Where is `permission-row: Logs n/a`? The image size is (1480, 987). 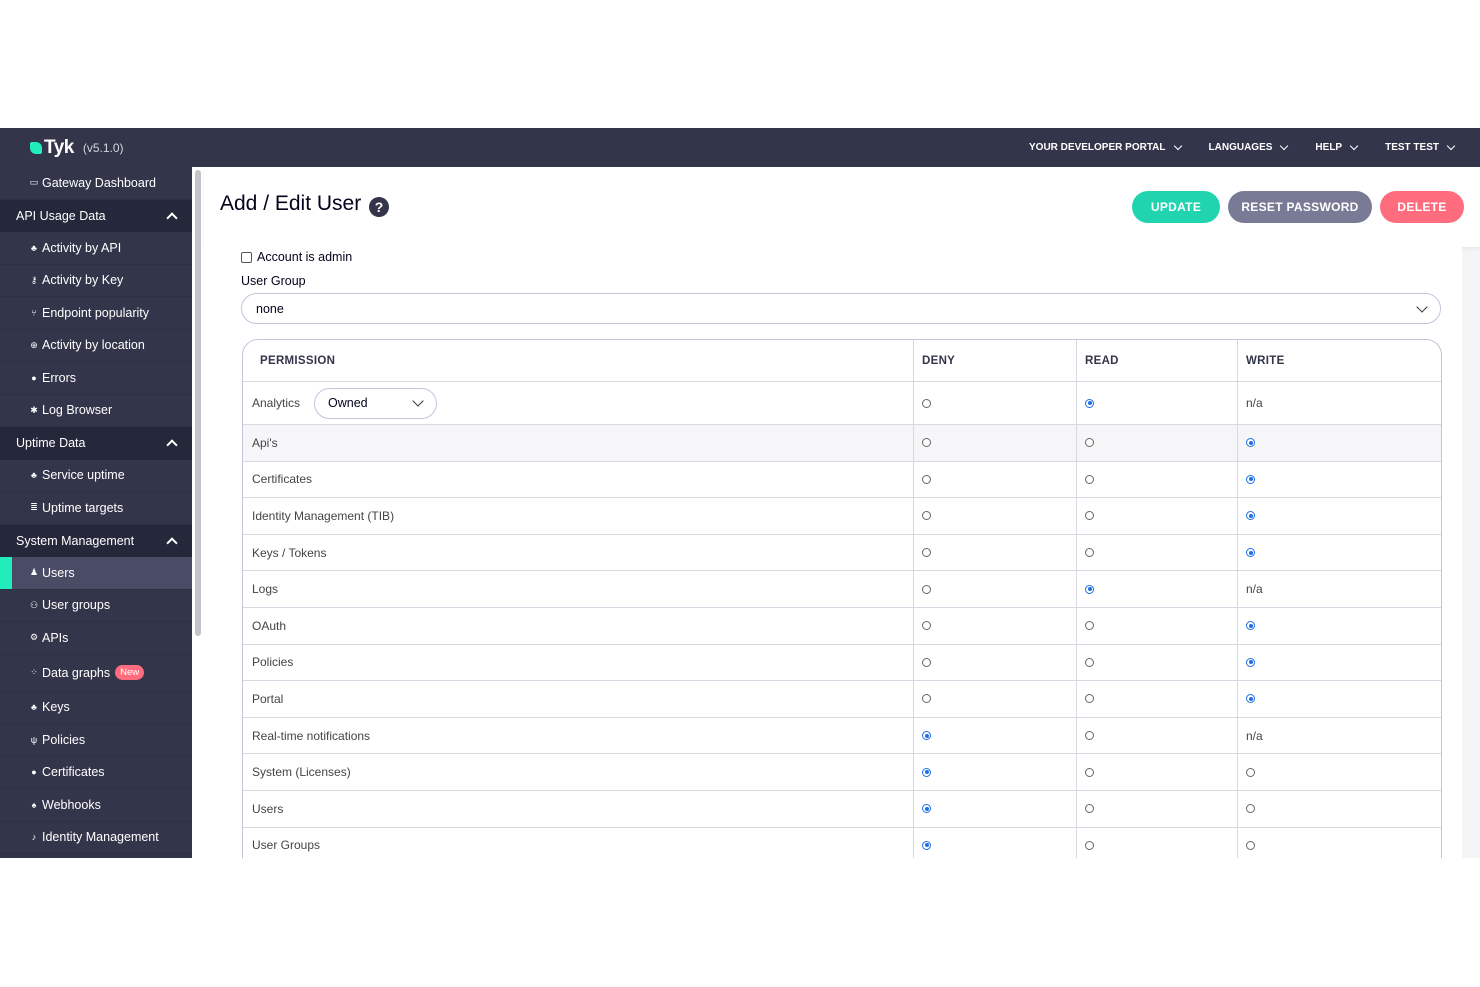
permission-row: Logs n/a is located at coordinates (842, 589).